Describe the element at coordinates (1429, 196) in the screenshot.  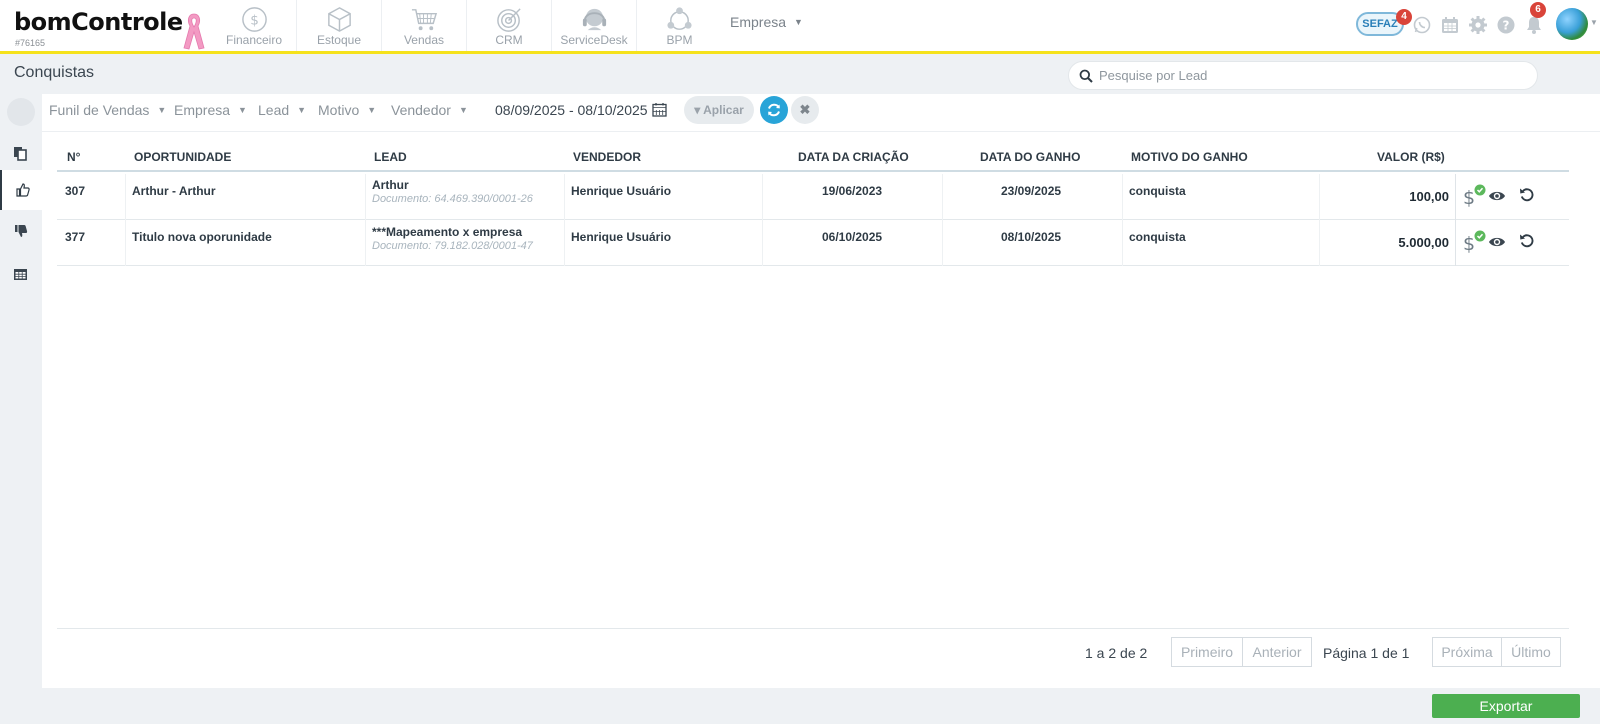
I see `cell-valor: 100,00` at that location.